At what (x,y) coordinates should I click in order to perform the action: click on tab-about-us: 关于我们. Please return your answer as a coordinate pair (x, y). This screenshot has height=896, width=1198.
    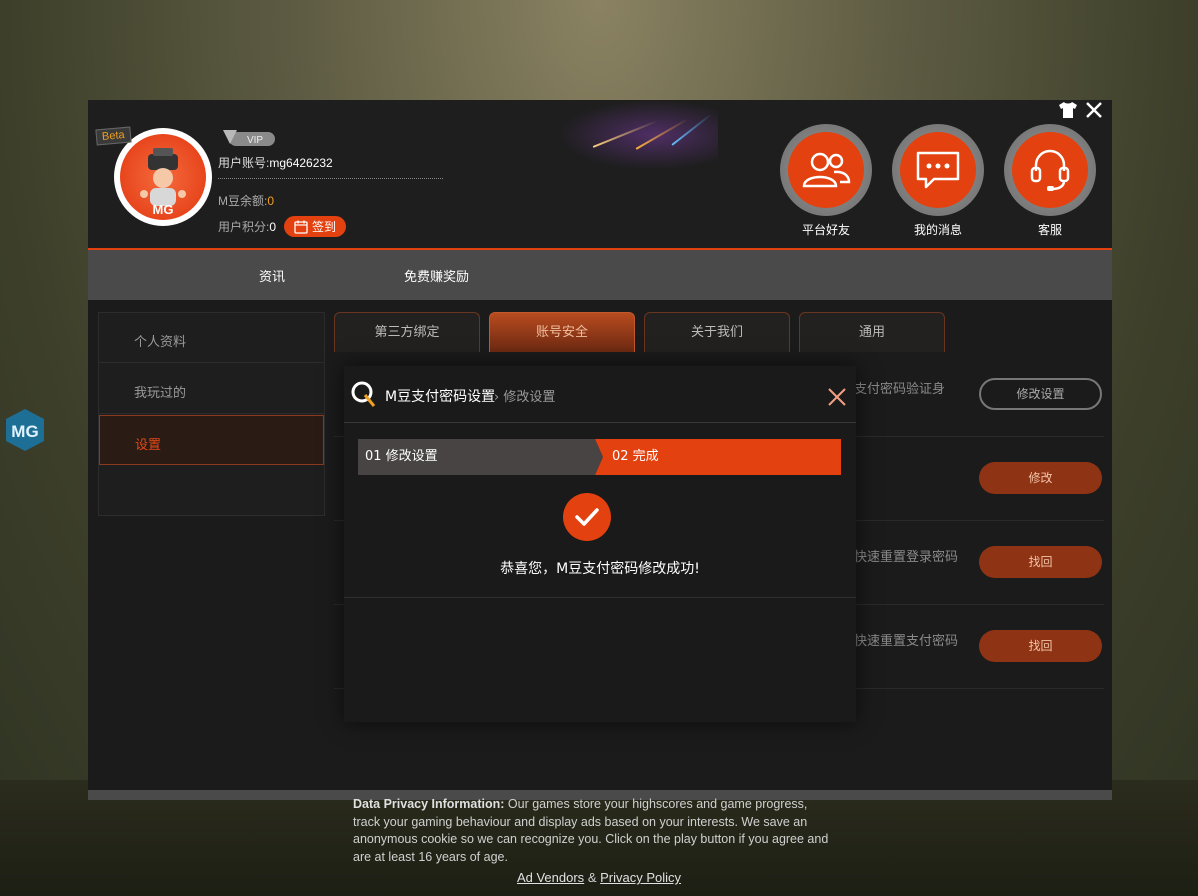
    Looking at the image, I should click on (717, 332).